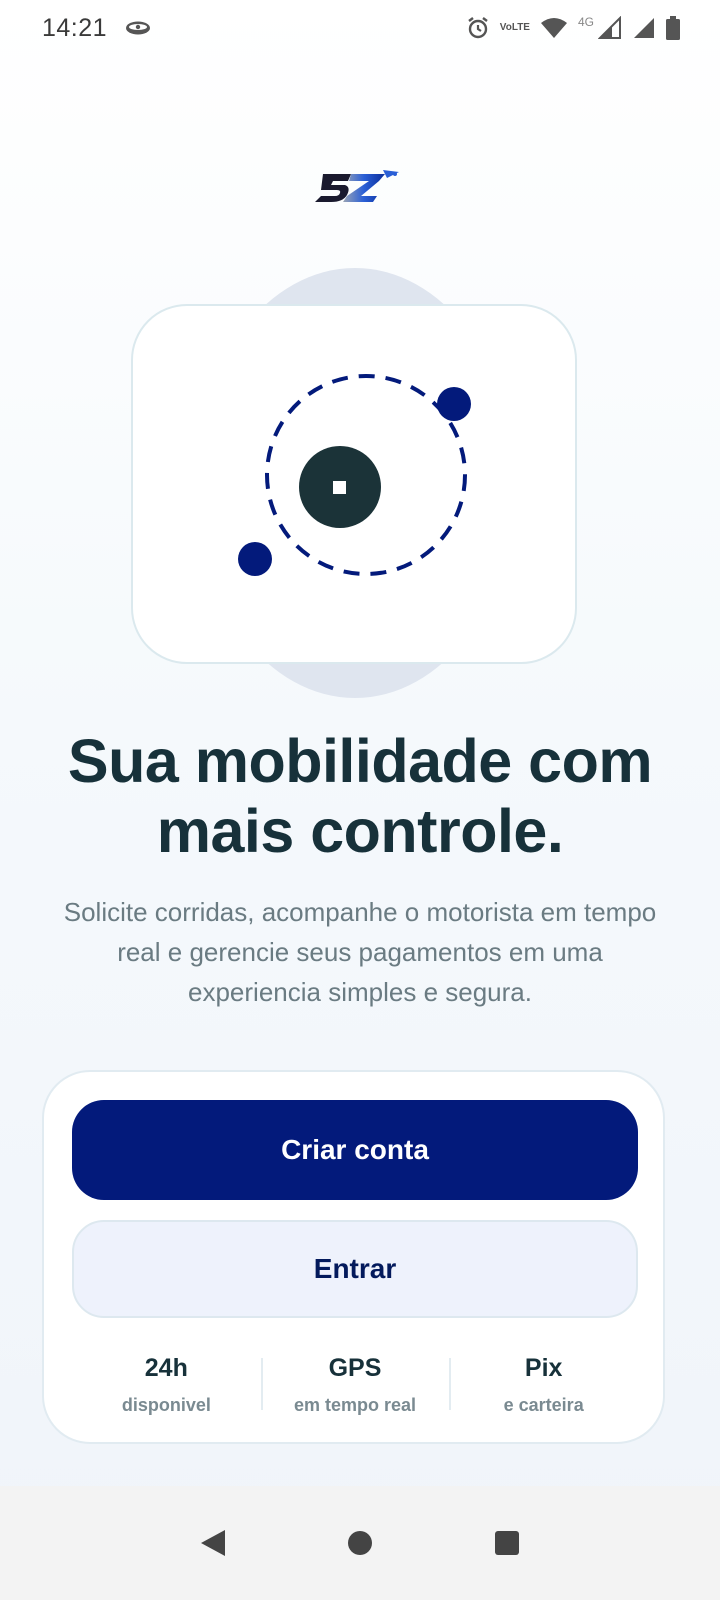  What do you see at coordinates (355, 1150) in the screenshot?
I see `create-account-button: Criar conta` at bounding box center [355, 1150].